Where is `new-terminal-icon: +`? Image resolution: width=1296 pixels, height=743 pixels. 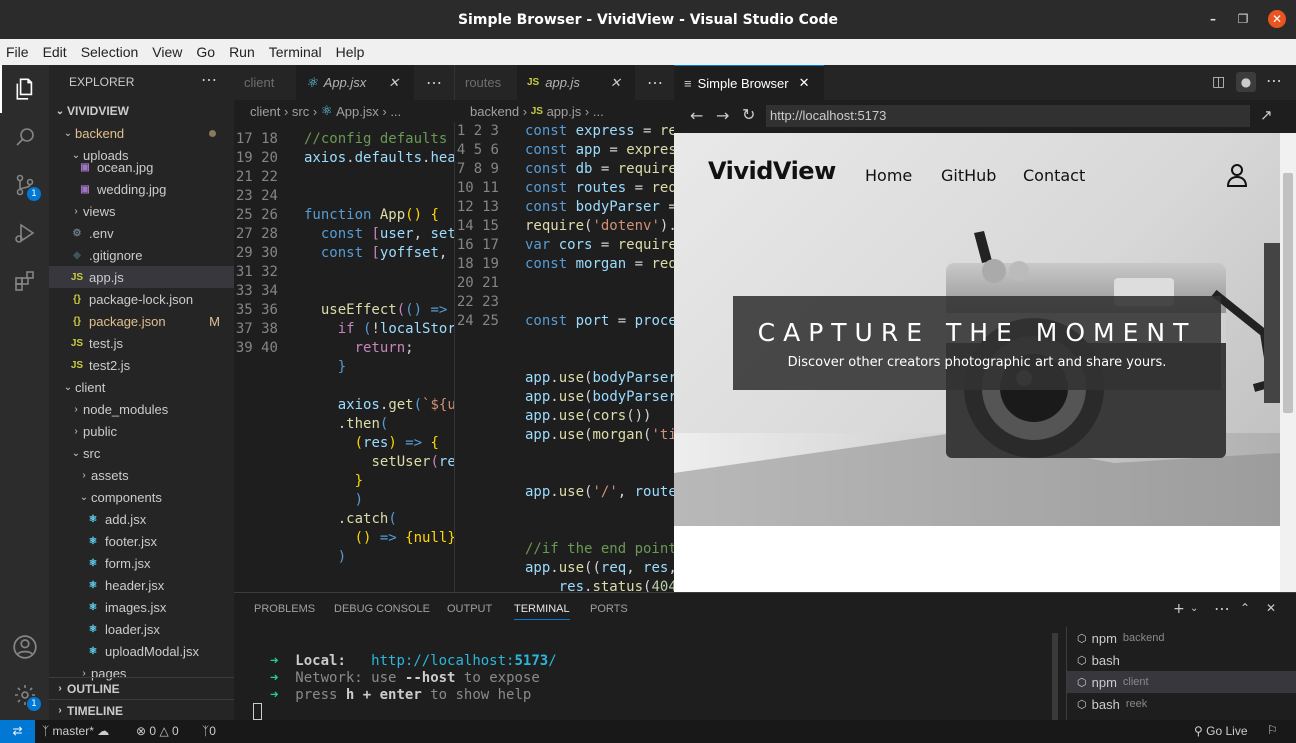 new-terminal-icon: + is located at coordinates (1179, 609).